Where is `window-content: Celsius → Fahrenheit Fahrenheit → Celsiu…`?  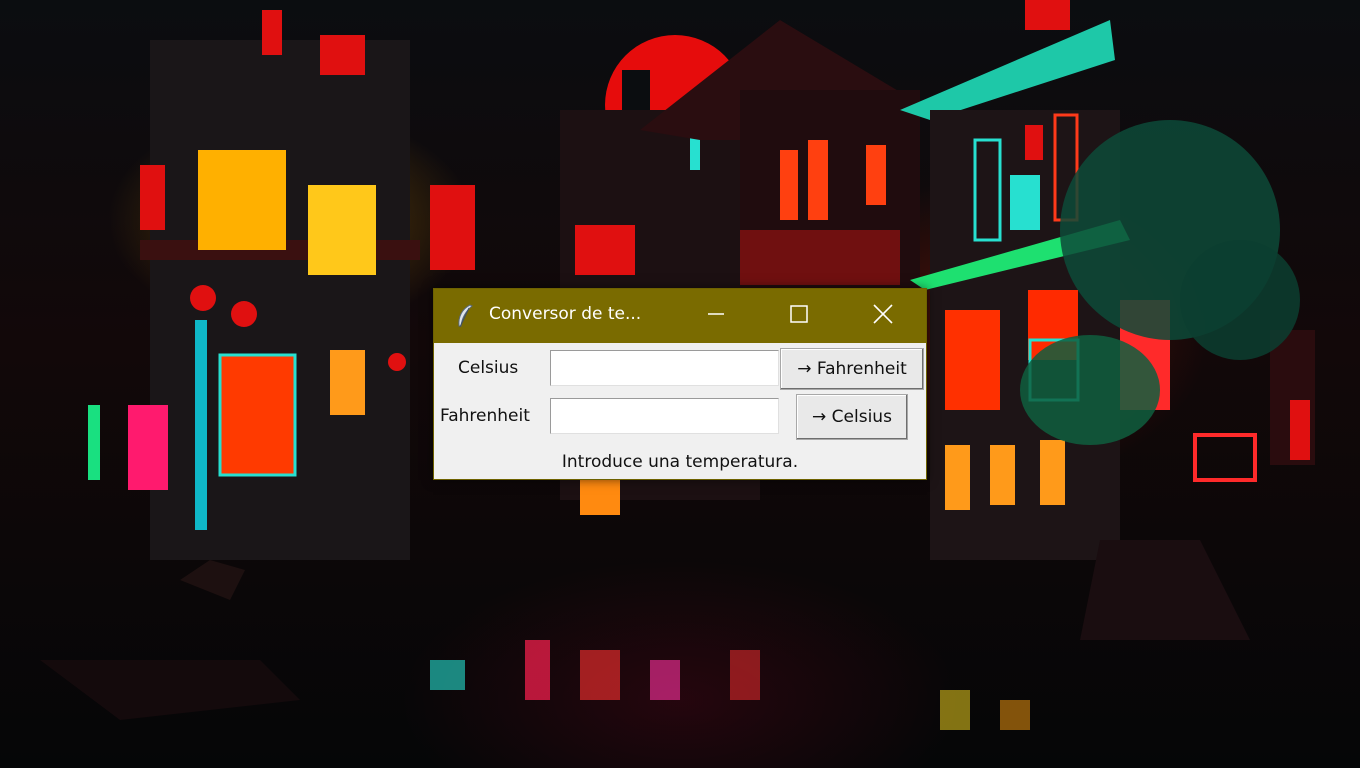 window-content: Celsius → Fahrenheit Fahrenheit → Celsiu… is located at coordinates (680, 411).